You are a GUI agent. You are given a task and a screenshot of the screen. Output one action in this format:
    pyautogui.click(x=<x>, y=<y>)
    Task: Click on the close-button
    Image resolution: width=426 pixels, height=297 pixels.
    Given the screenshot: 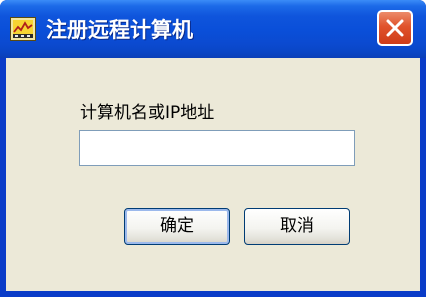 What is the action you would take?
    pyautogui.click(x=395, y=28)
    